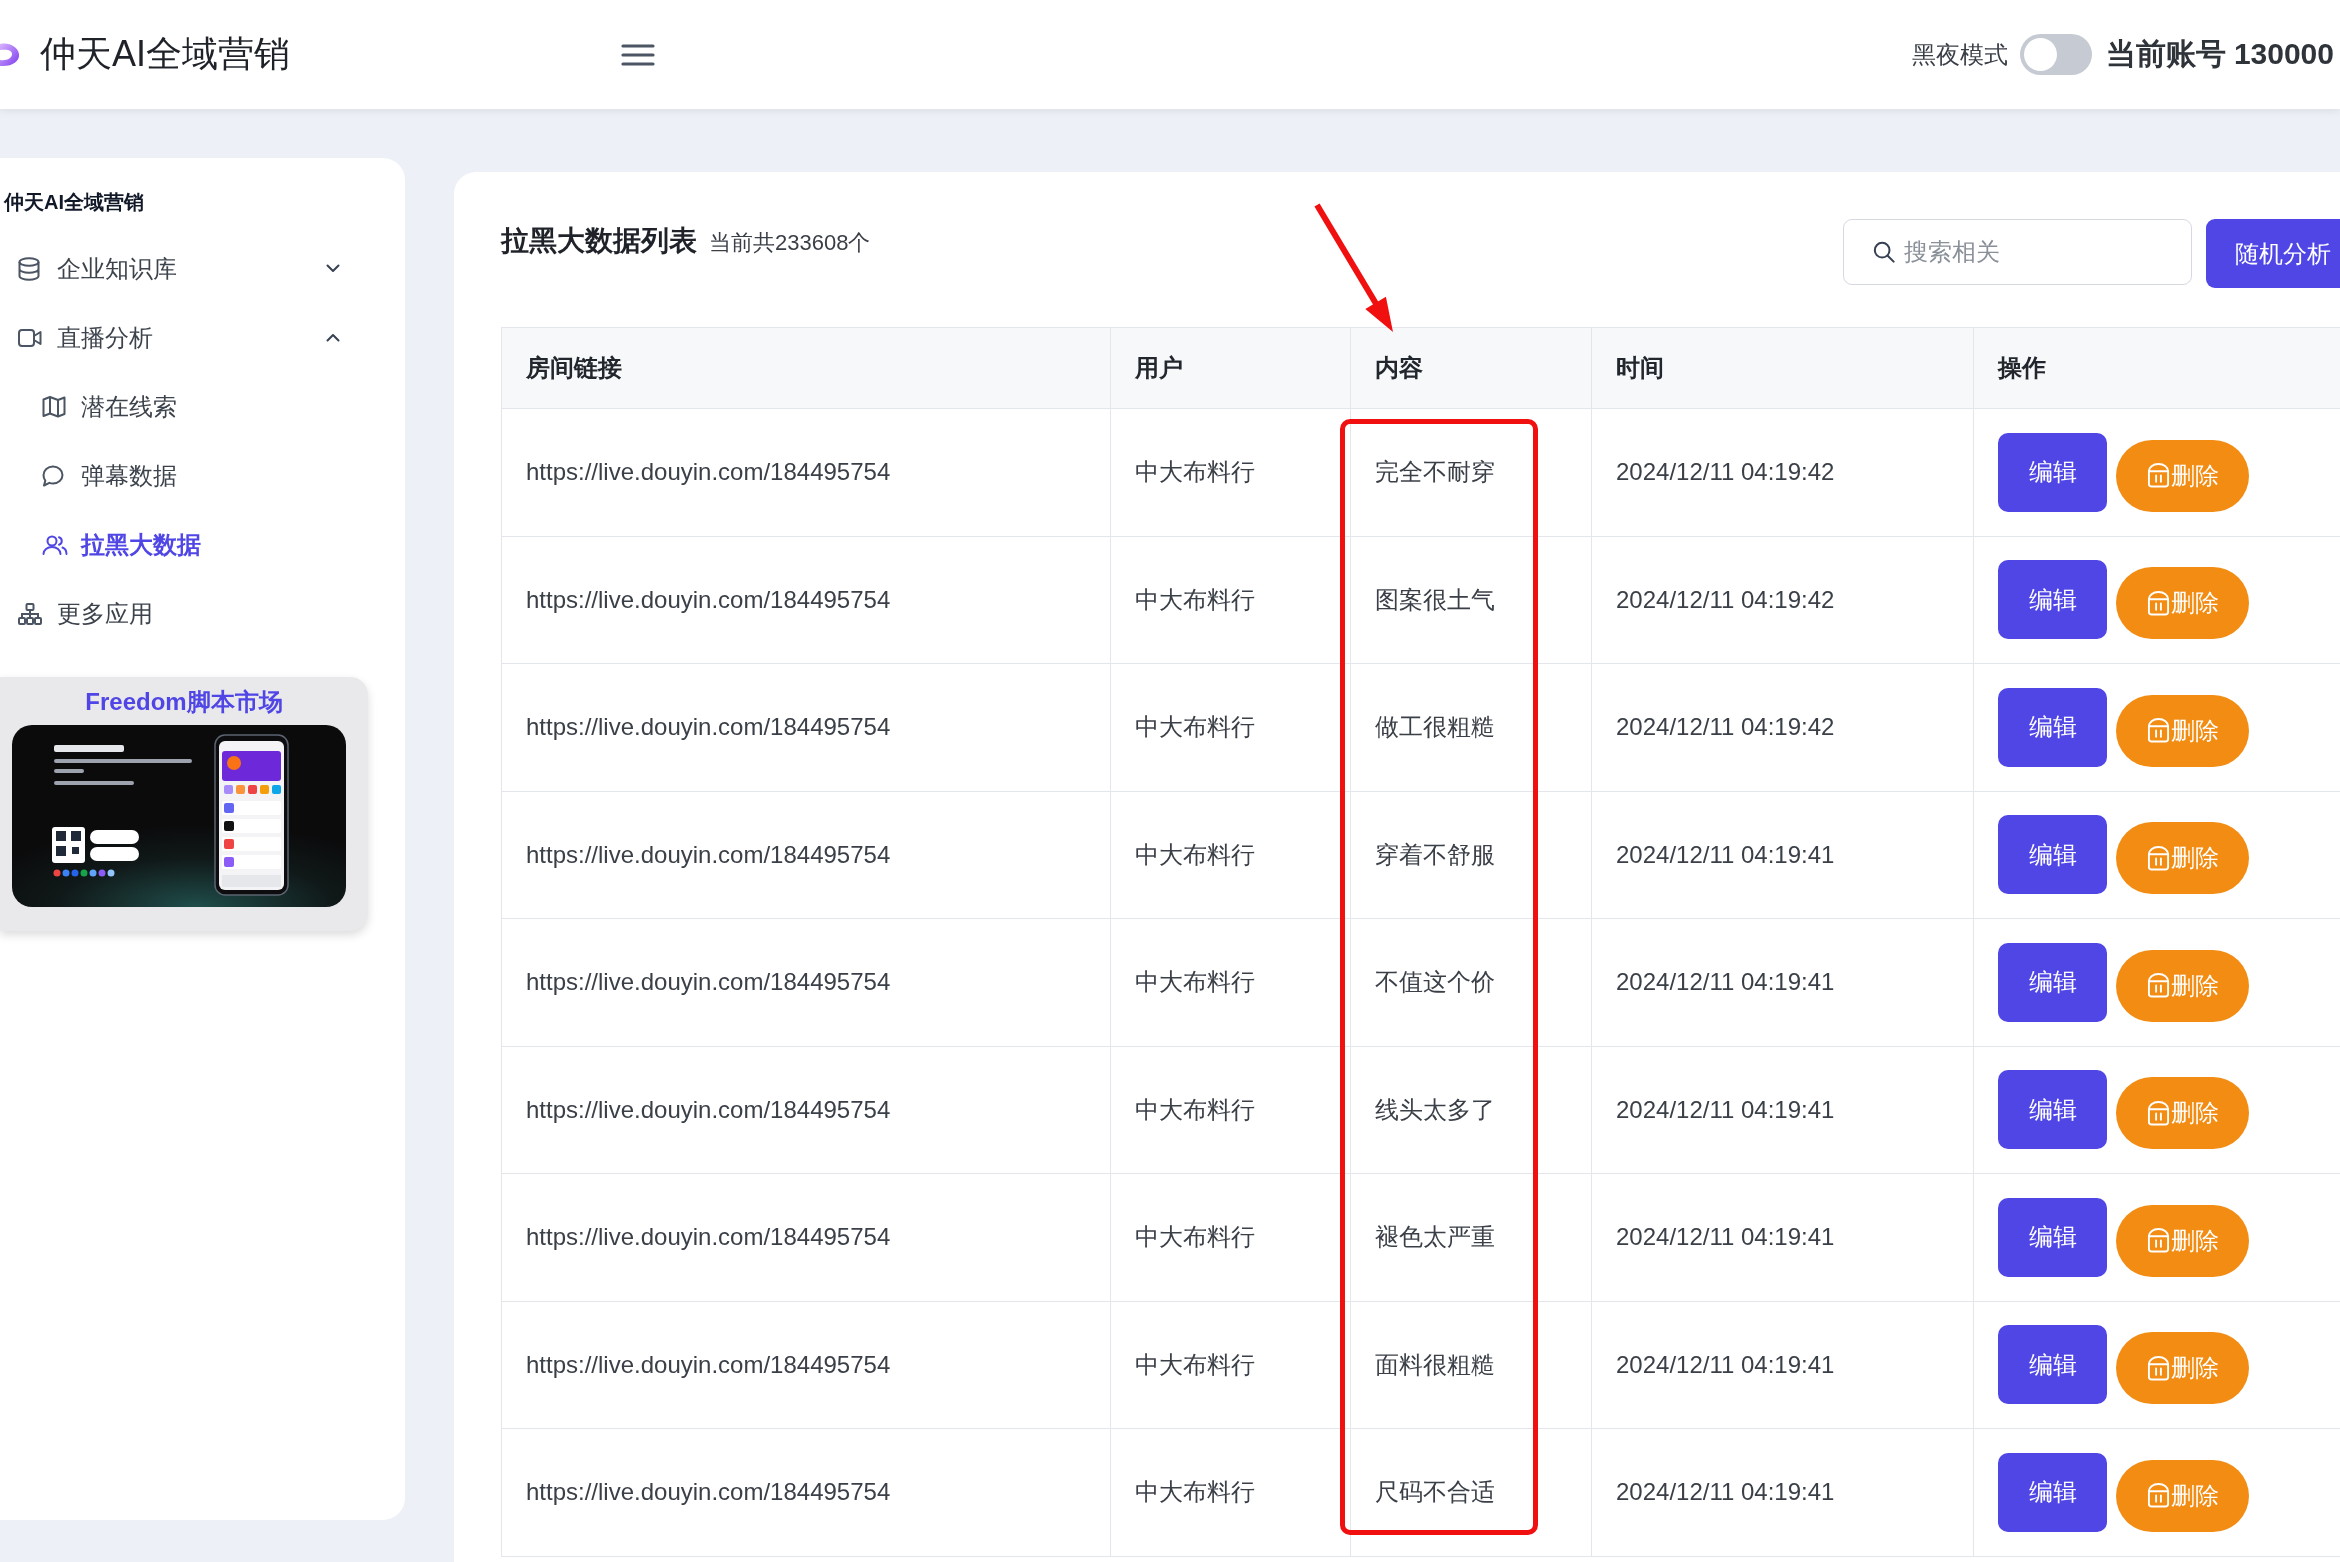 This screenshot has width=2340, height=1562. I want to click on submenu-item: 拉黑大数据, so click(202, 544).